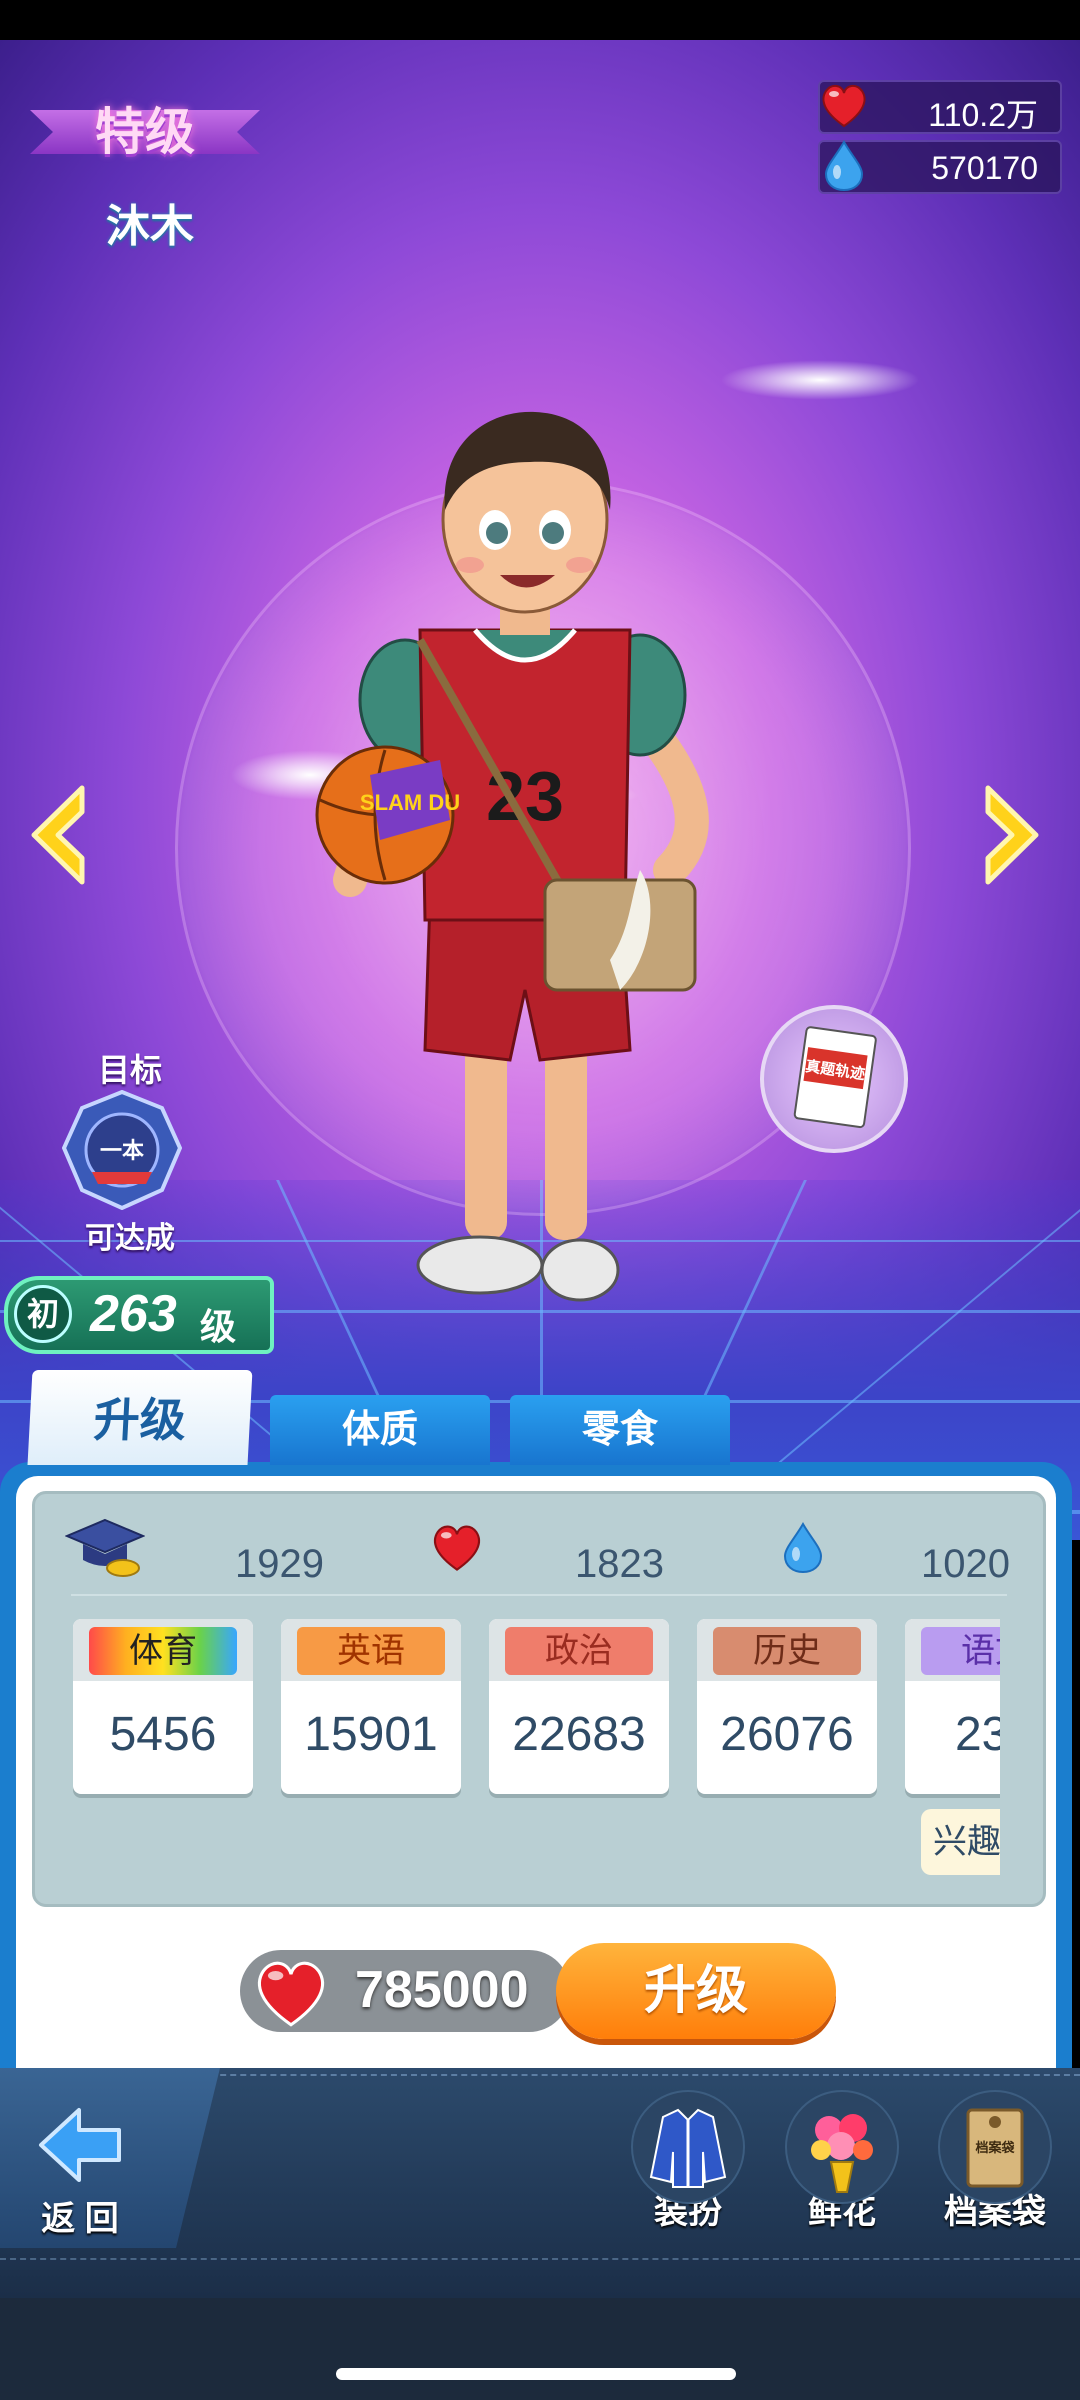  What do you see at coordinates (133, 1314) in the screenshot?
I see `level-value: 263` at bounding box center [133, 1314].